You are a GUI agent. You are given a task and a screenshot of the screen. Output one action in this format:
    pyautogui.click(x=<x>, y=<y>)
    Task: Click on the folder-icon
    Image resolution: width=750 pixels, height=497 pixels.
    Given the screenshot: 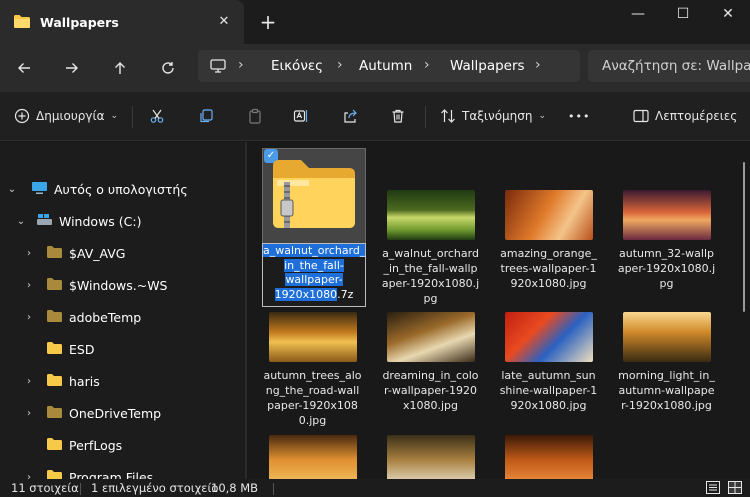 What is the action you would take?
    pyautogui.click(x=54, y=349)
    